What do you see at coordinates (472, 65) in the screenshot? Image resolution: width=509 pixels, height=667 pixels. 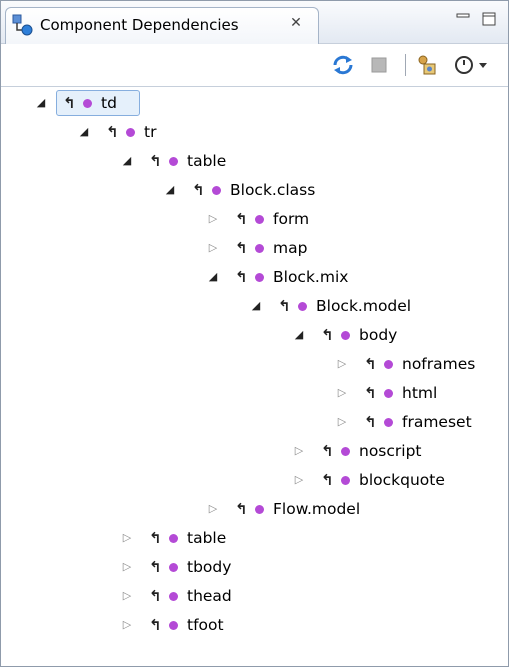 I see `view-menu-icon` at bounding box center [472, 65].